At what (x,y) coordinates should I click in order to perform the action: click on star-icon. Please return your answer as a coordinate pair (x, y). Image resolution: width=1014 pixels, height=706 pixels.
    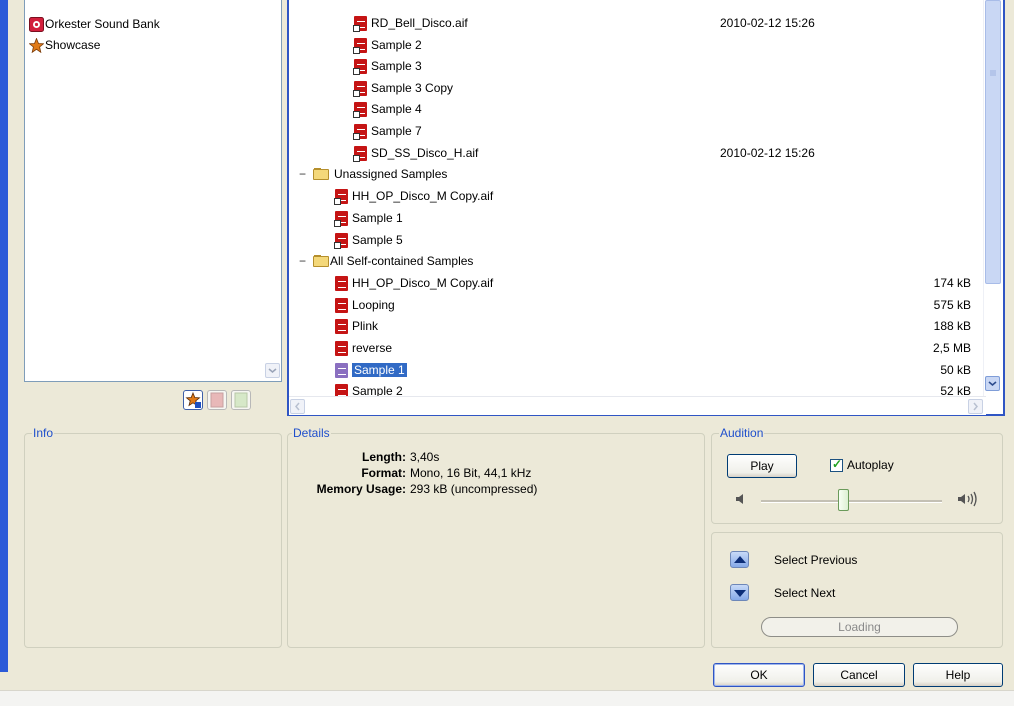
    Looking at the image, I should click on (36, 45).